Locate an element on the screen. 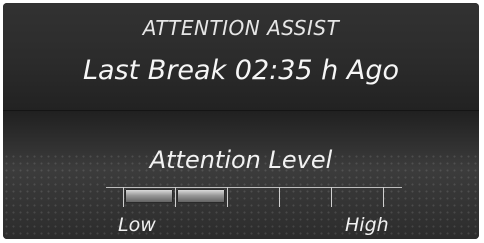  screen-title: ATTENTION ASSIST is located at coordinates (241, 28).